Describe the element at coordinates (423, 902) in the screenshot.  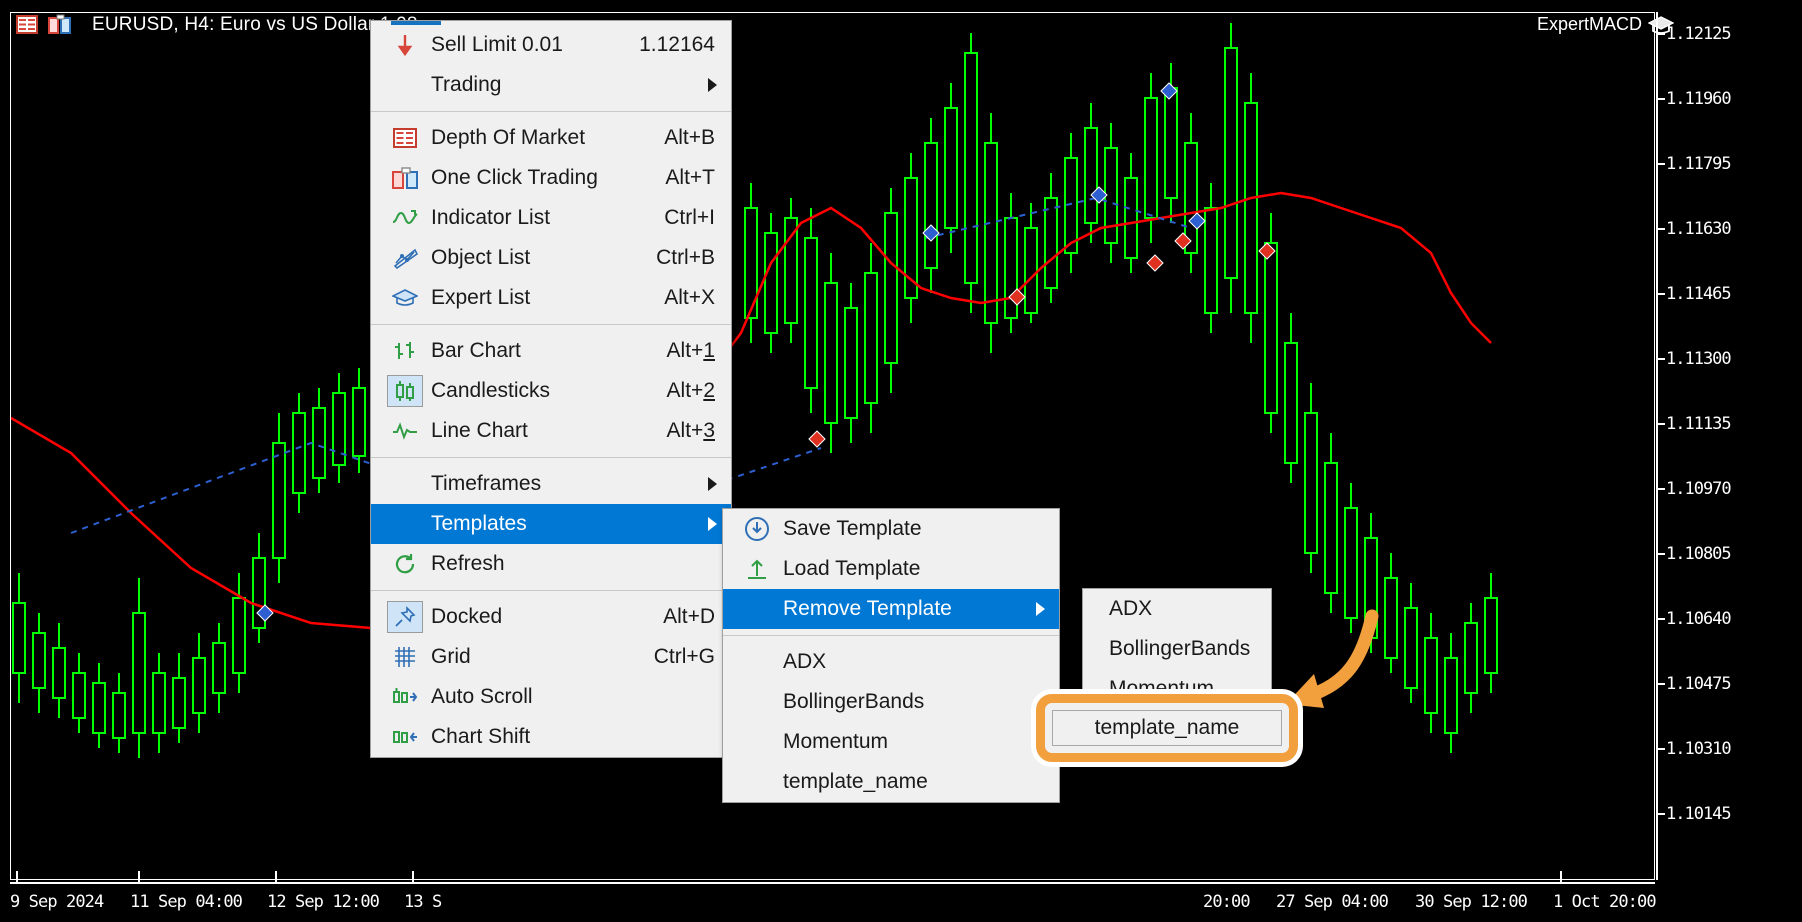
I see `time-tick-label: 13 S` at that location.